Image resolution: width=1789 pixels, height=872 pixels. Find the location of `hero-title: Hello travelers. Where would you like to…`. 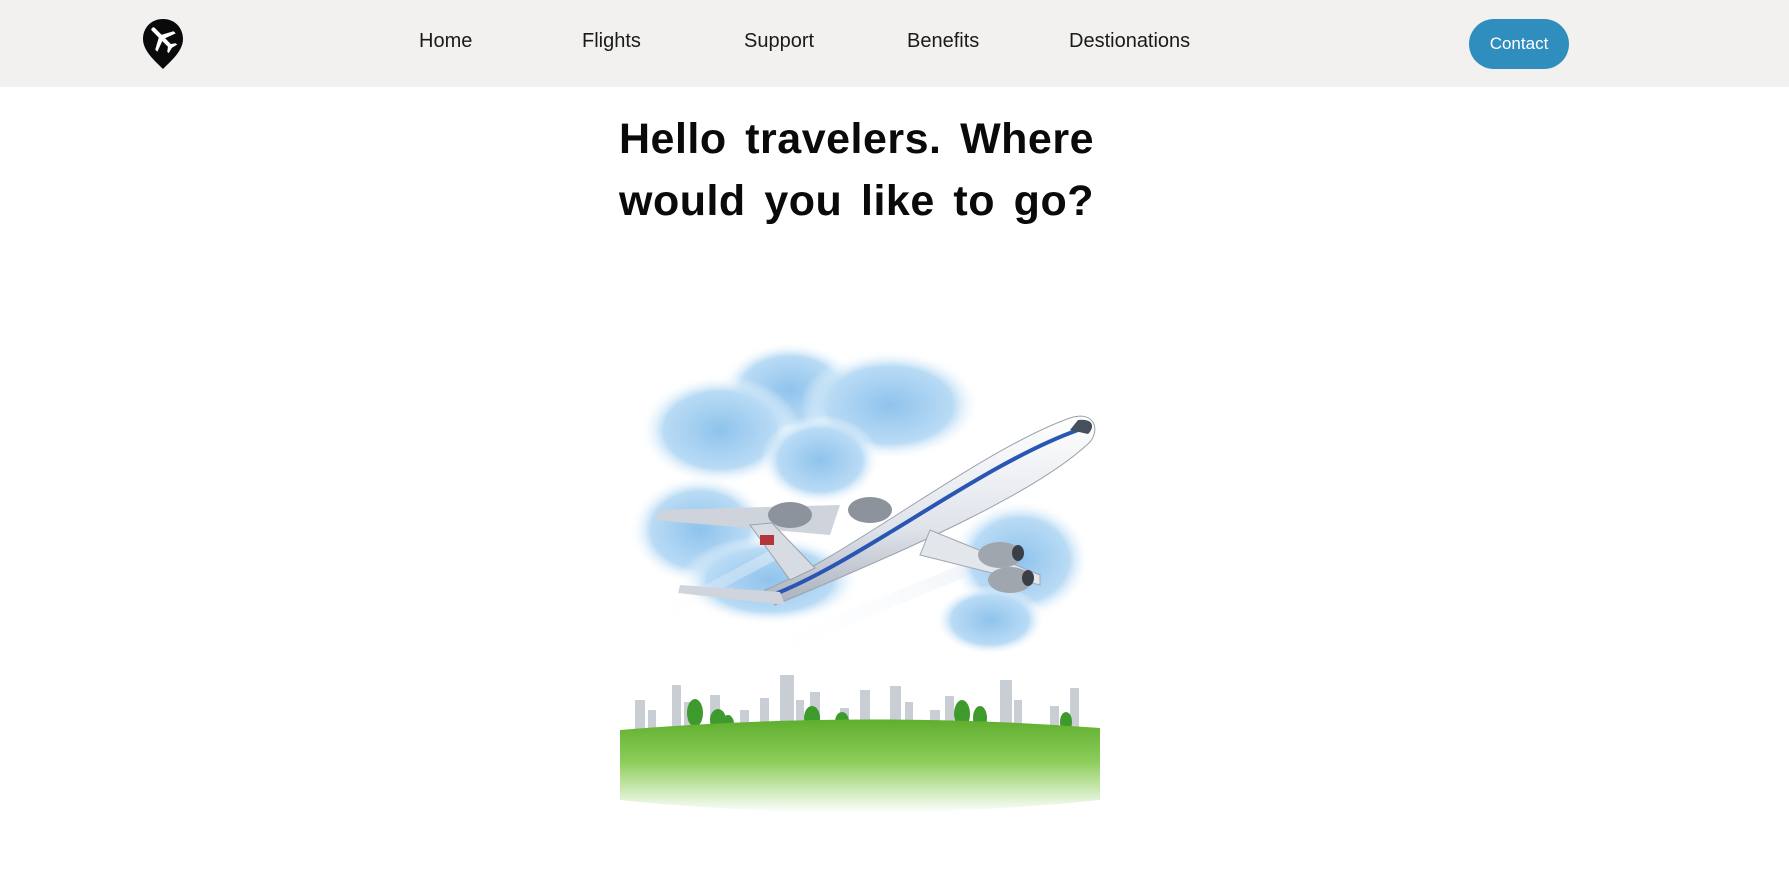

hero-title: Hello travelers. Where would you like to… is located at coordinates (856, 170).